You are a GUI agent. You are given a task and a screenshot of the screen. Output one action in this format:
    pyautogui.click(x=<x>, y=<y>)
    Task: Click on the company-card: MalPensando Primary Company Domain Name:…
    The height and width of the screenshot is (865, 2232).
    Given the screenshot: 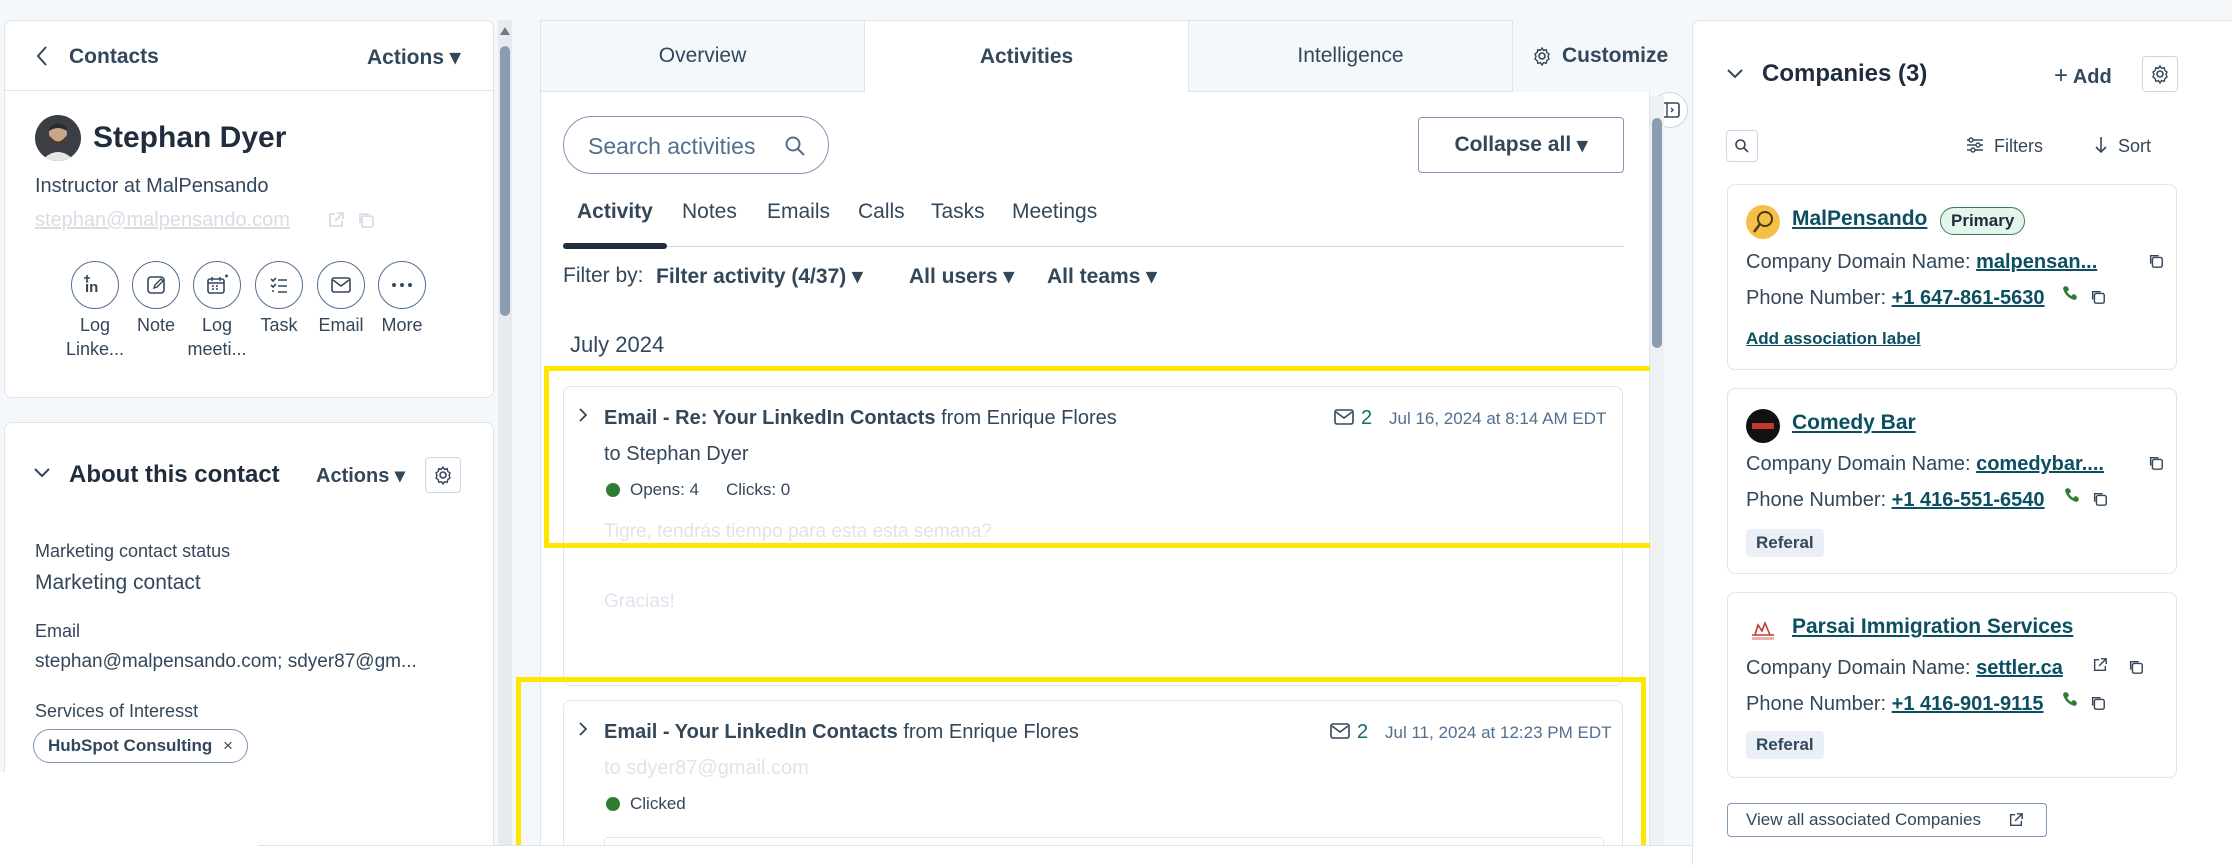 What is the action you would take?
    pyautogui.click(x=1952, y=277)
    